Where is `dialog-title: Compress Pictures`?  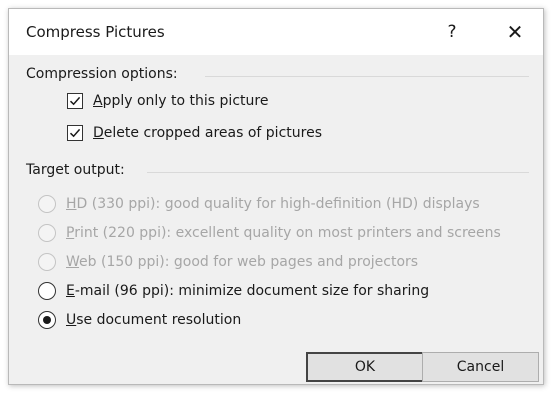 dialog-title: Compress Pictures is located at coordinates (95, 32).